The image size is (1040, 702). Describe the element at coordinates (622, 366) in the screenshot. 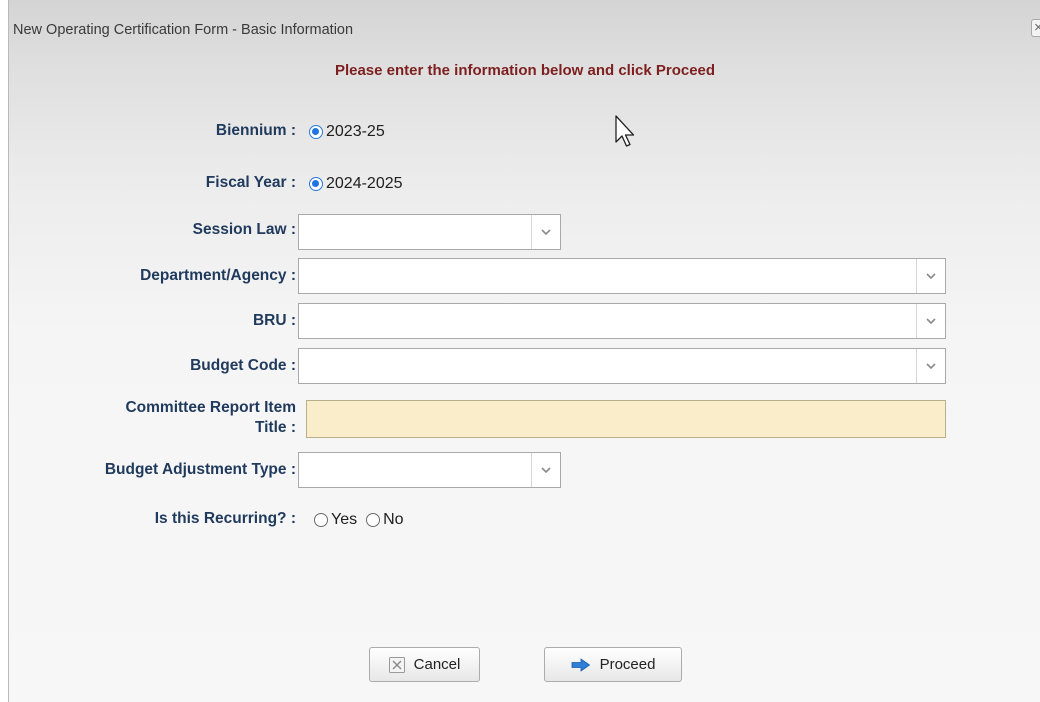

I see `budget-code-select` at that location.